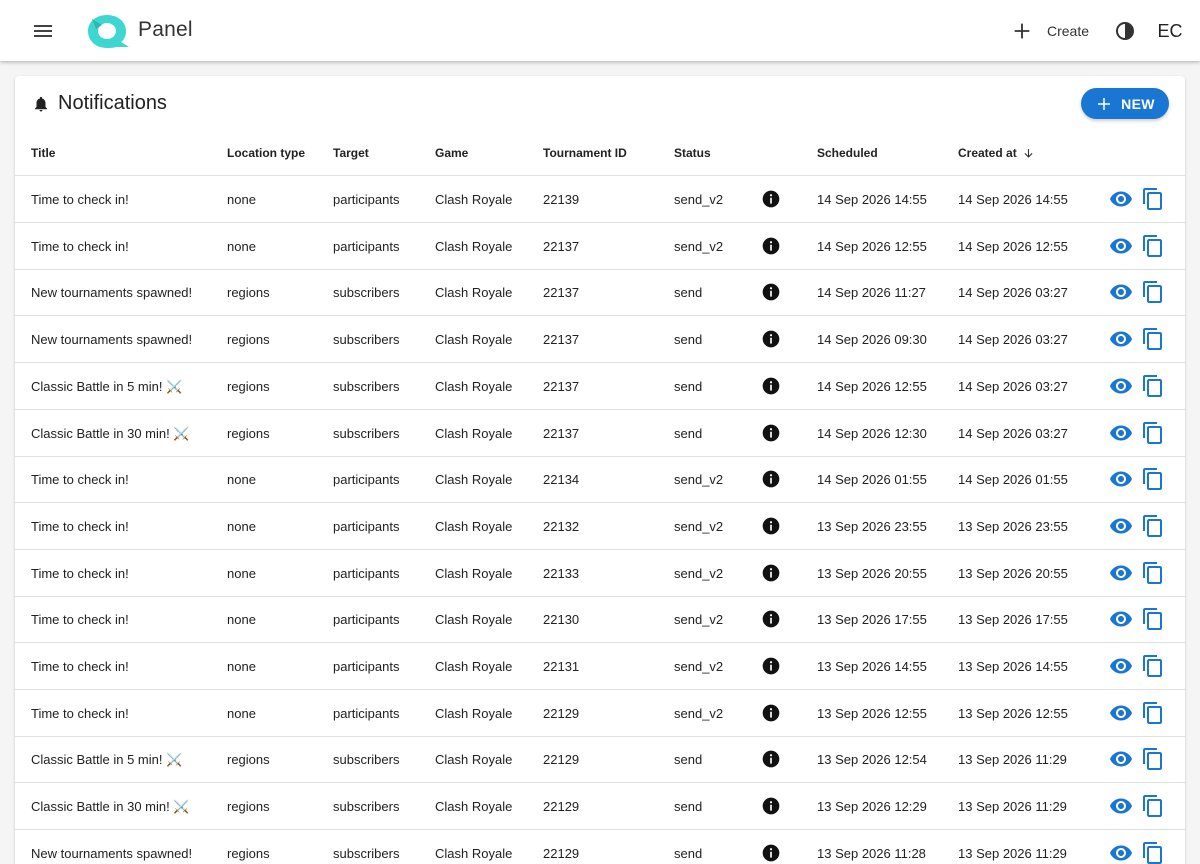 Image resolution: width=1200 pixels, height=864 pixels. Describe the element at coordinates (872, 573) in the screenshot. I see `cell-scheduled: 13 Sep 2026 20:55` at that location.